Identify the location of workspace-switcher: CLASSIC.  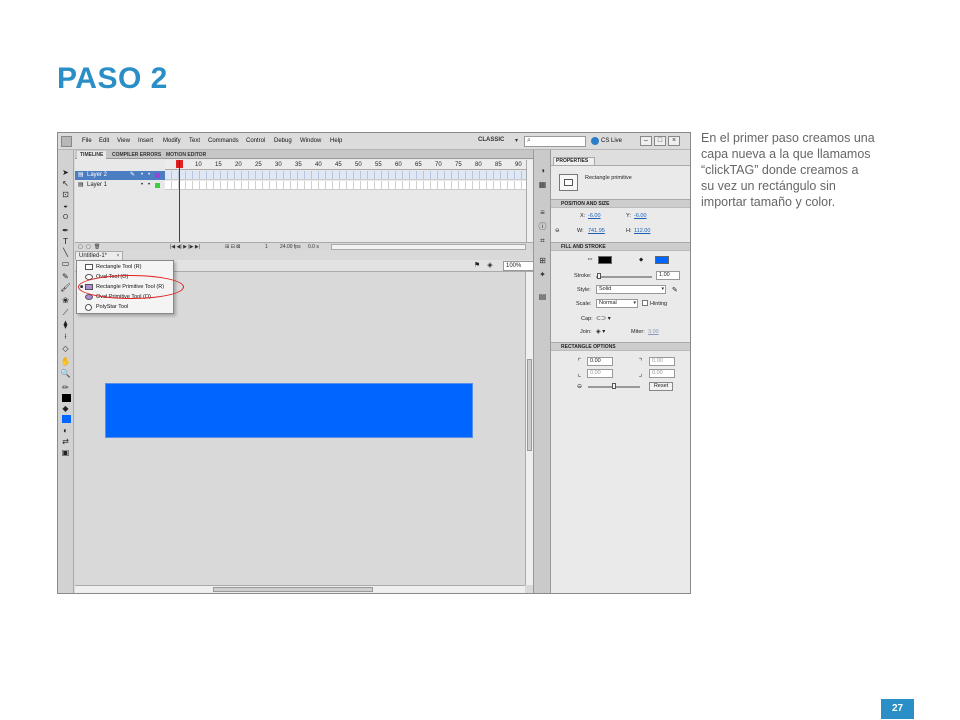
(491, 140).